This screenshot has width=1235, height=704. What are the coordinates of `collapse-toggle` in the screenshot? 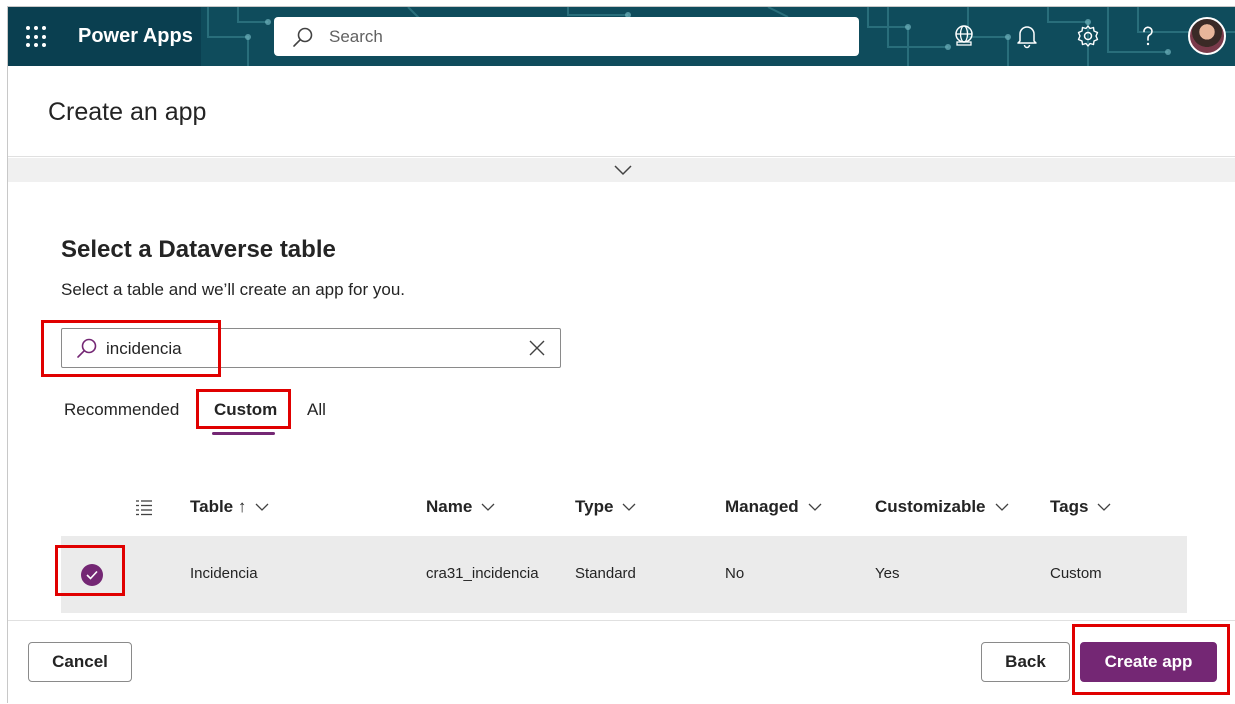 It's located at (621, 170).